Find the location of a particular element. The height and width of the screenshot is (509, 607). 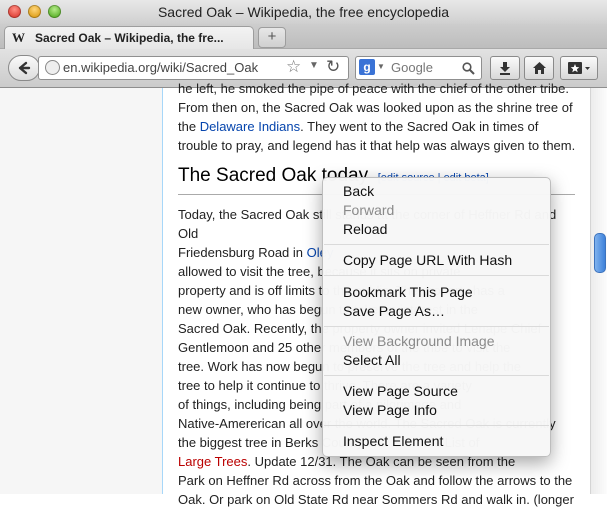

menu-item-view-page-info: View Page Info is located at coordinates (390, 410).